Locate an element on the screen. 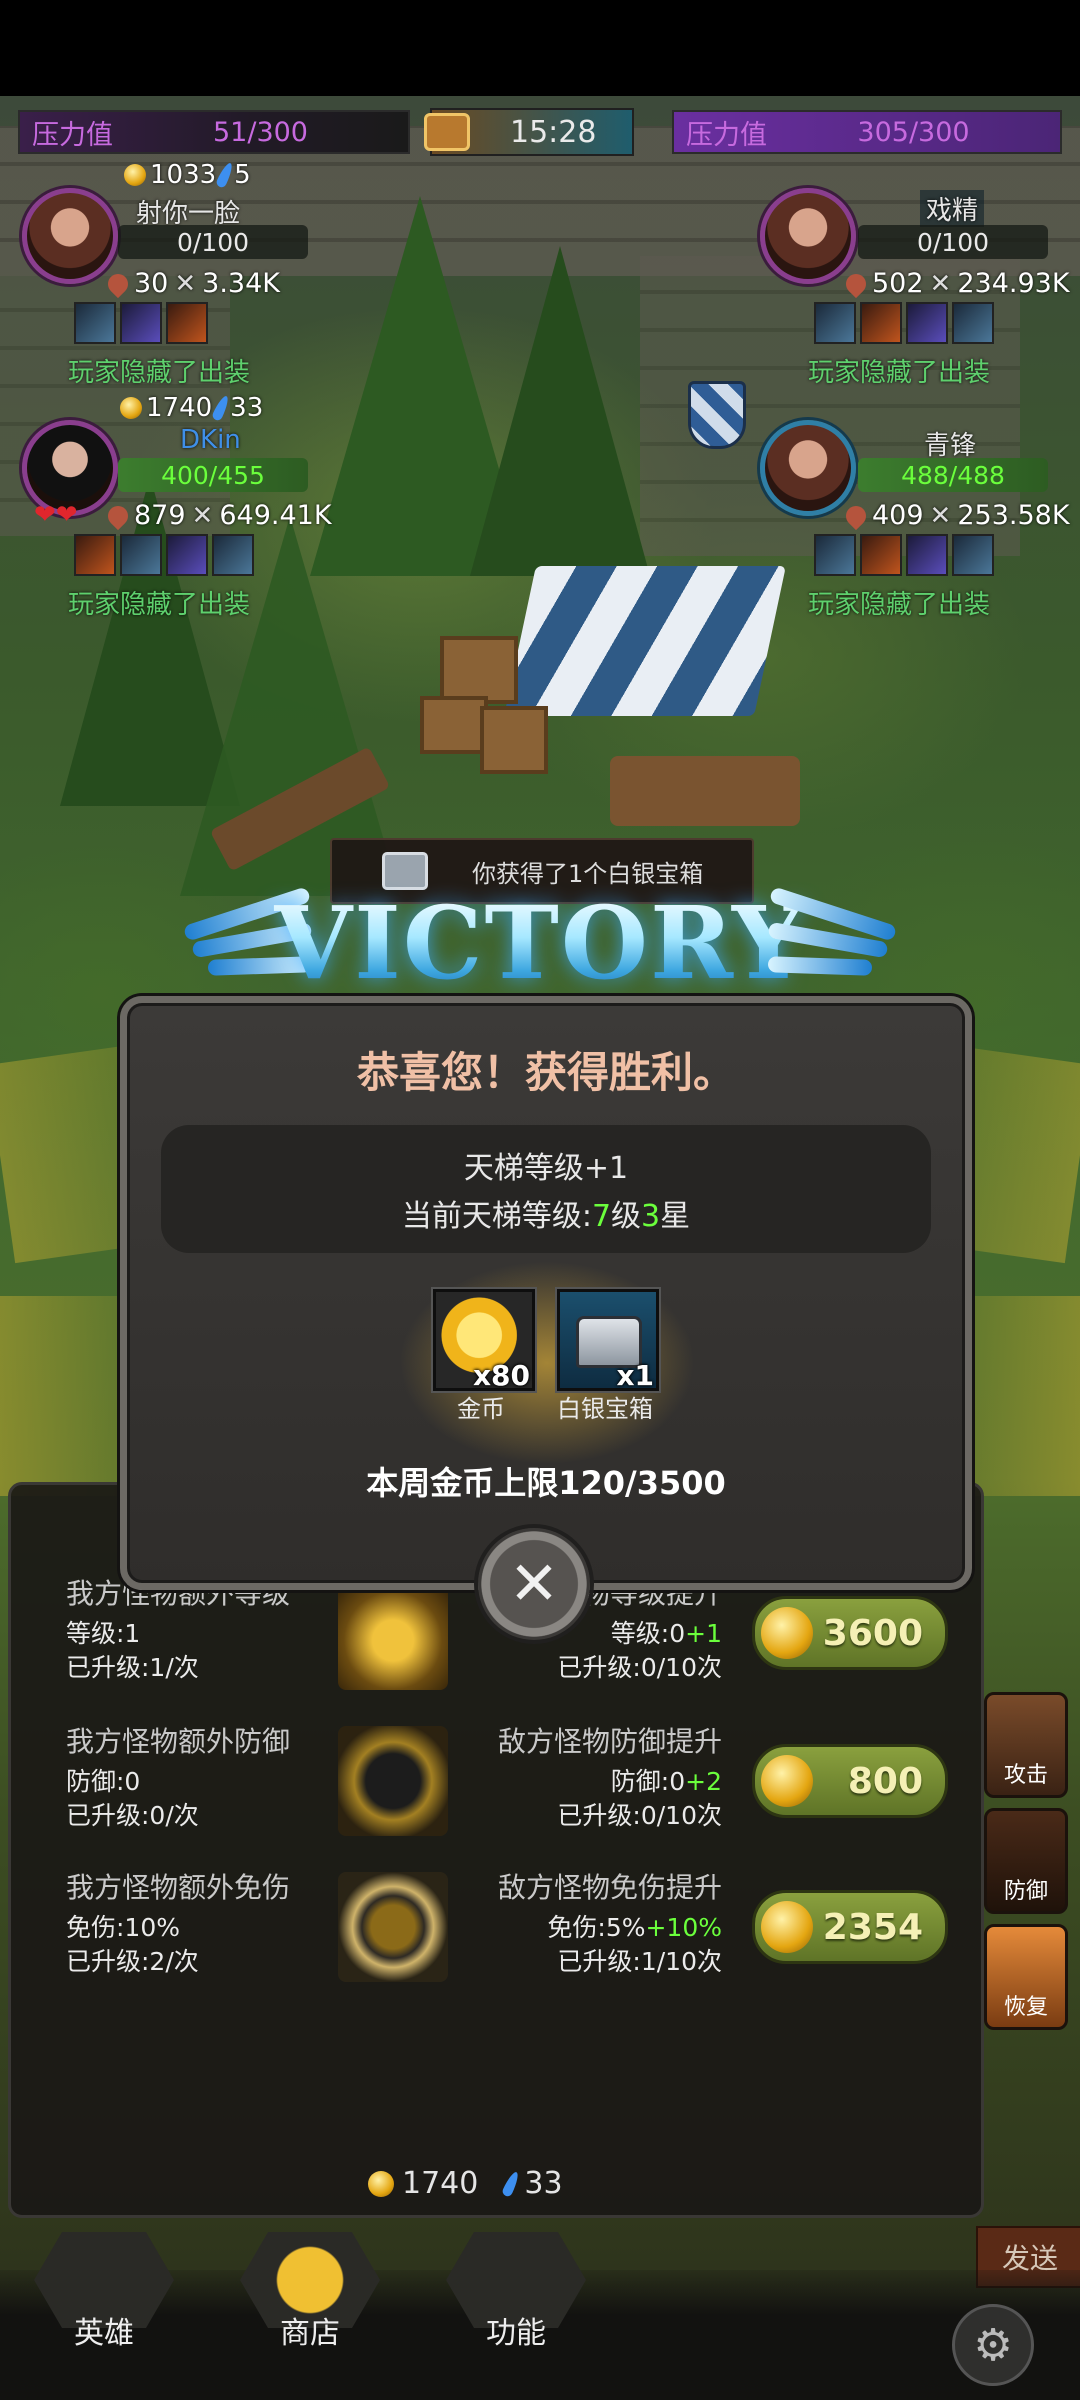 The width and height of the screenshot is (1080, 2400). left-pressure-bar: 压力值 51/300 is located at coordinates (214, 132).